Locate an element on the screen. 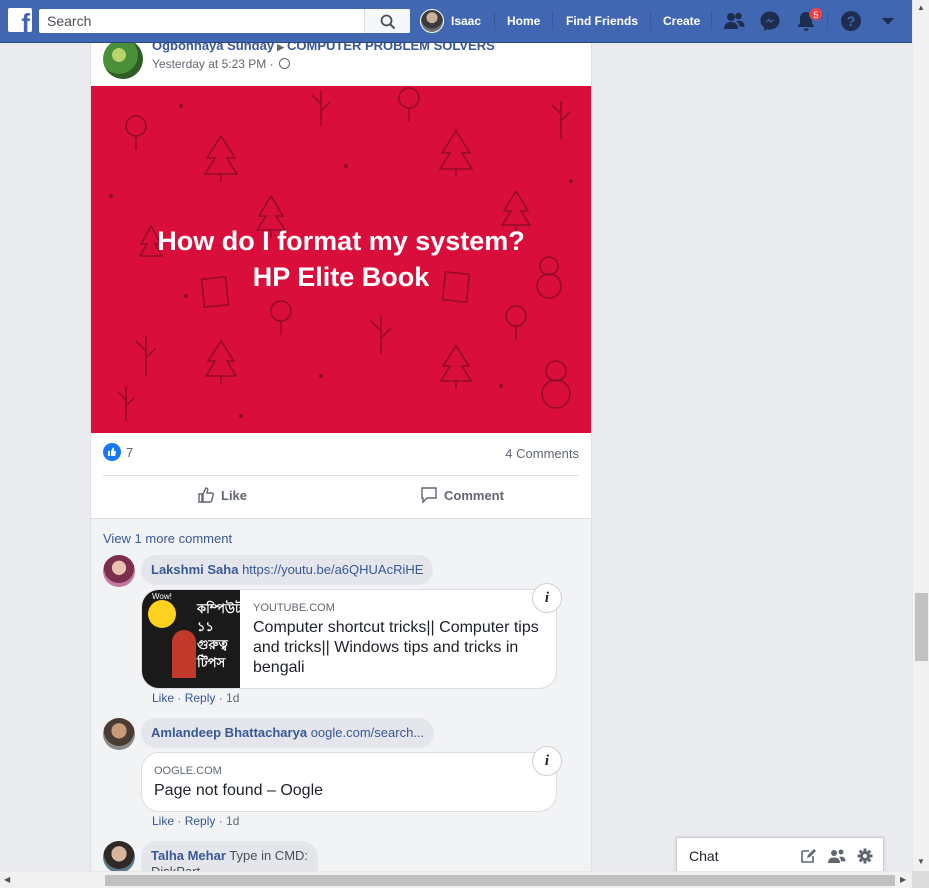  profile-link: Isaac is located at coordinates (450, 21).